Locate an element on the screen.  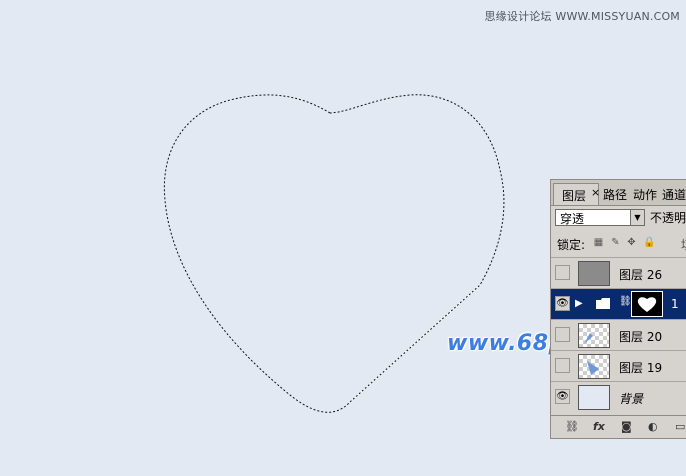
group-expand-icon: ▶ is located at coordinates (579, 303).